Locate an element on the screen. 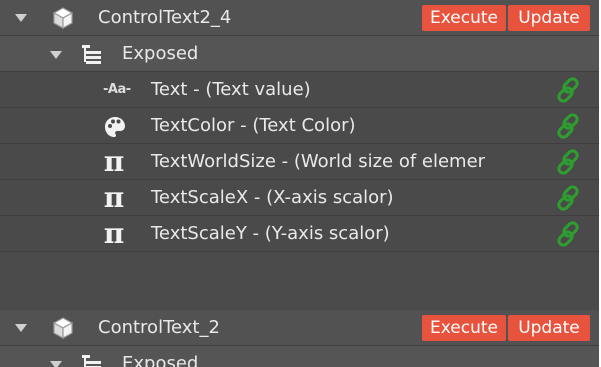  property-row-textscalex: π TextScaleX - (X-axis scalor) is located at coordinates (299, 198).